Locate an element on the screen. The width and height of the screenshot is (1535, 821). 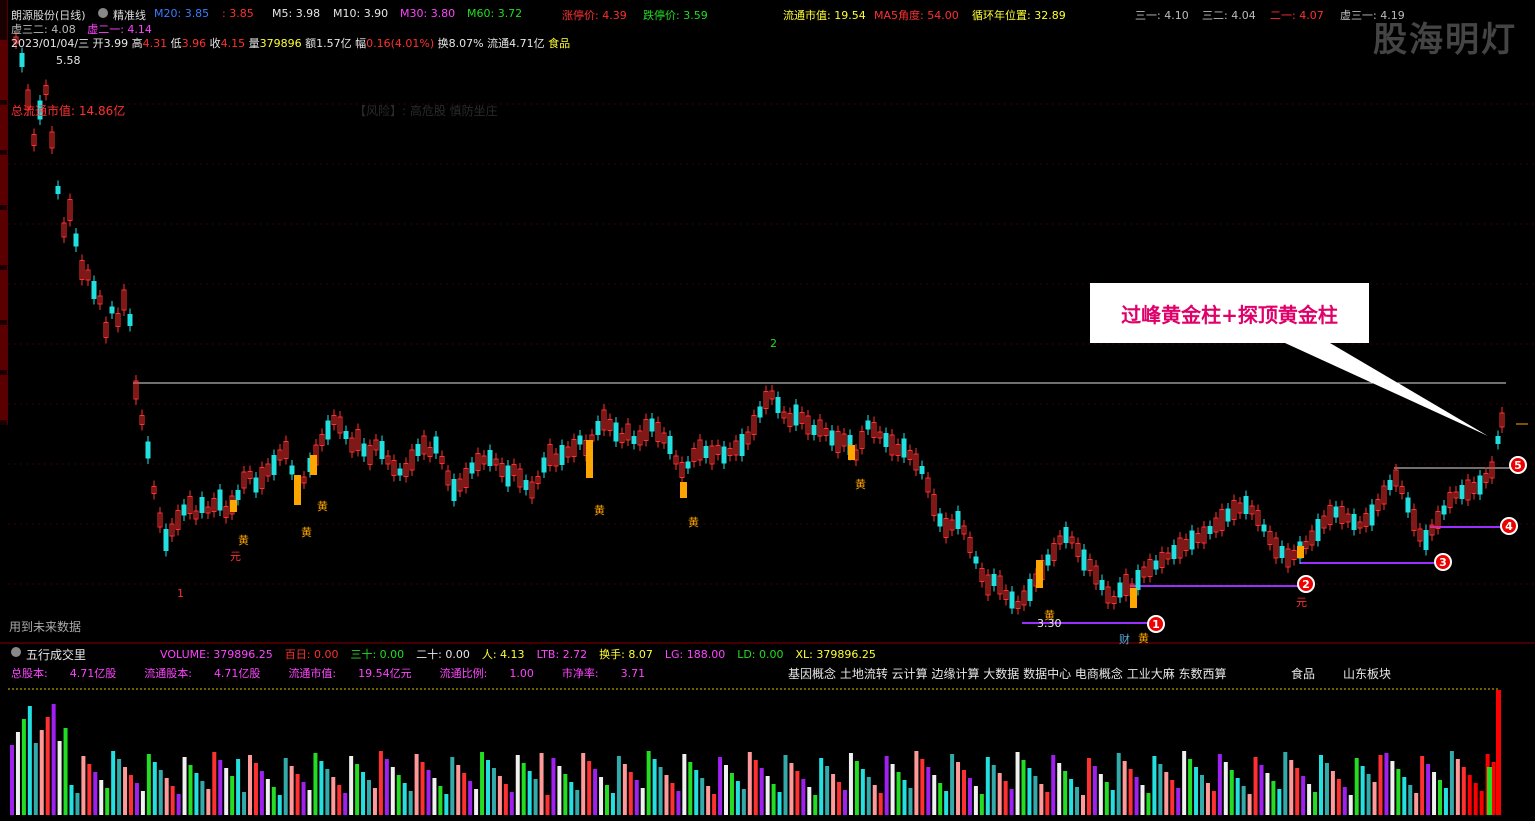
header-item-3: M10: 3.90 is located at coordinates (361, 13).